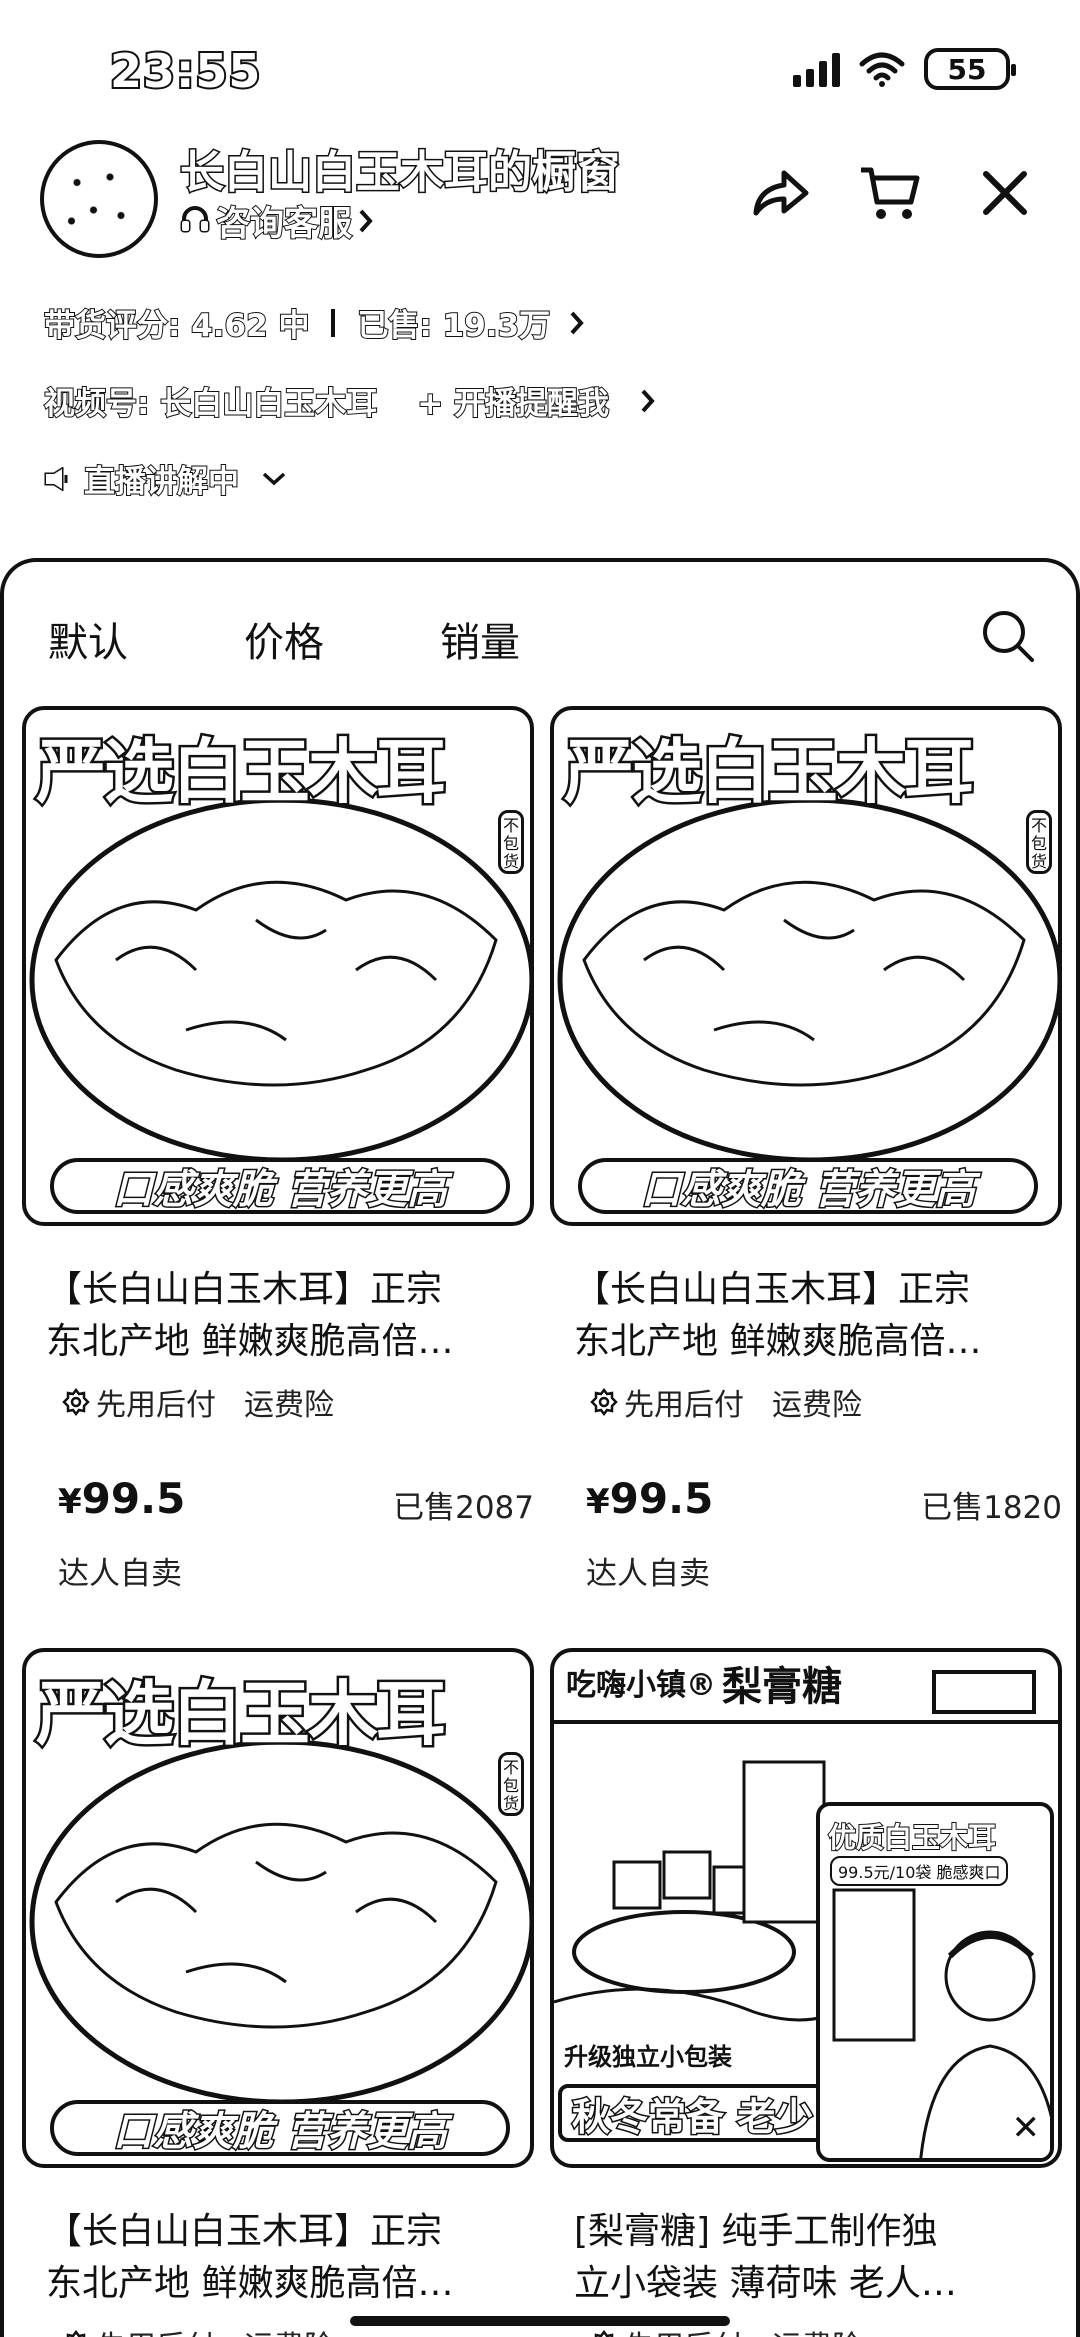 The width and height of the screenshot is (1080, 2337). Describe the element at coordinates (463, 1508) in the screenshot. I see `sold-count: 已售2087` at that location.